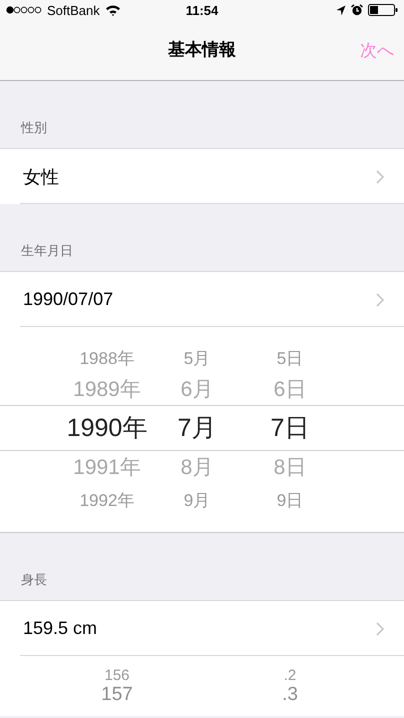 This screenshot has width=404, height=718. I want to click on picker-option: 1990年, so click(107, 427).